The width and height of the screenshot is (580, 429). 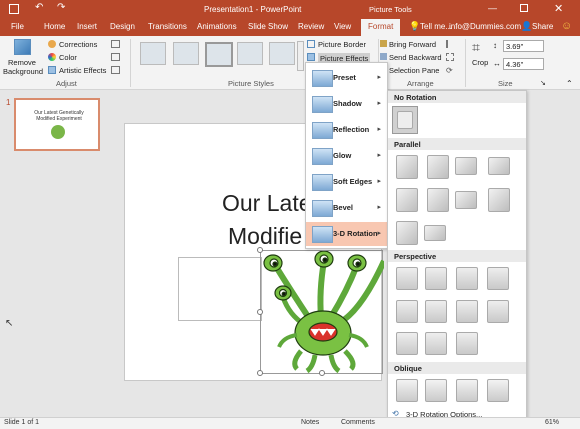 I want to click on zoom-level: 61%, so click(x=552, y=422).